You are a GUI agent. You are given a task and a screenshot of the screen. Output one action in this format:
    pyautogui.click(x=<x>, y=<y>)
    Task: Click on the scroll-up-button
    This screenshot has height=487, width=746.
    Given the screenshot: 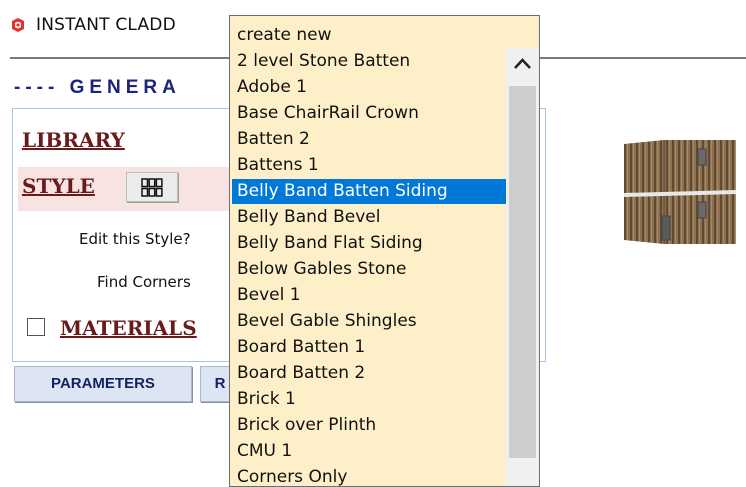 What is the action you would take?
    pyautogui.click(x=522, y=64)
    